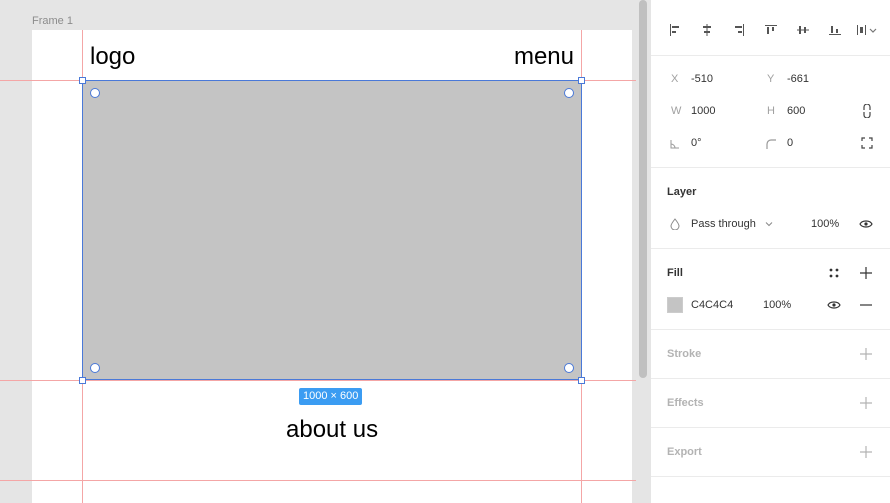 This screenshot has height=503, width=890. Describe the element at coordinates (771, 144) in the screenshot. I see `corner-radius-icon` at that location.